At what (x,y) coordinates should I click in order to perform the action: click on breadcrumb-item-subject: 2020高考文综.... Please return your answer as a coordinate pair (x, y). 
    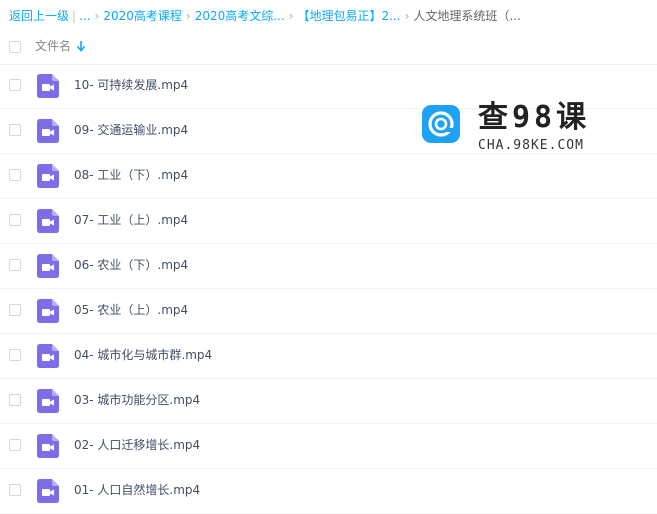
    Looking at the image, I should click on (240, 16).